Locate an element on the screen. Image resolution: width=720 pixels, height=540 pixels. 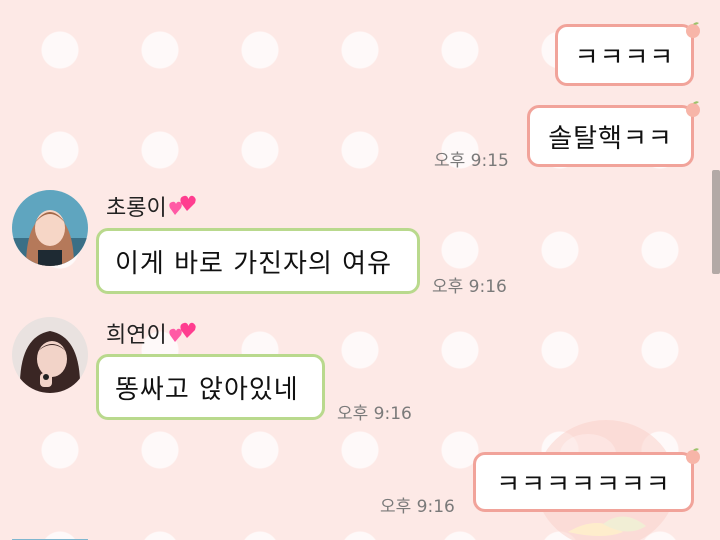
my-message-bubble: ㅋㅋㅋㅋ is located at coordinates (624, 55).